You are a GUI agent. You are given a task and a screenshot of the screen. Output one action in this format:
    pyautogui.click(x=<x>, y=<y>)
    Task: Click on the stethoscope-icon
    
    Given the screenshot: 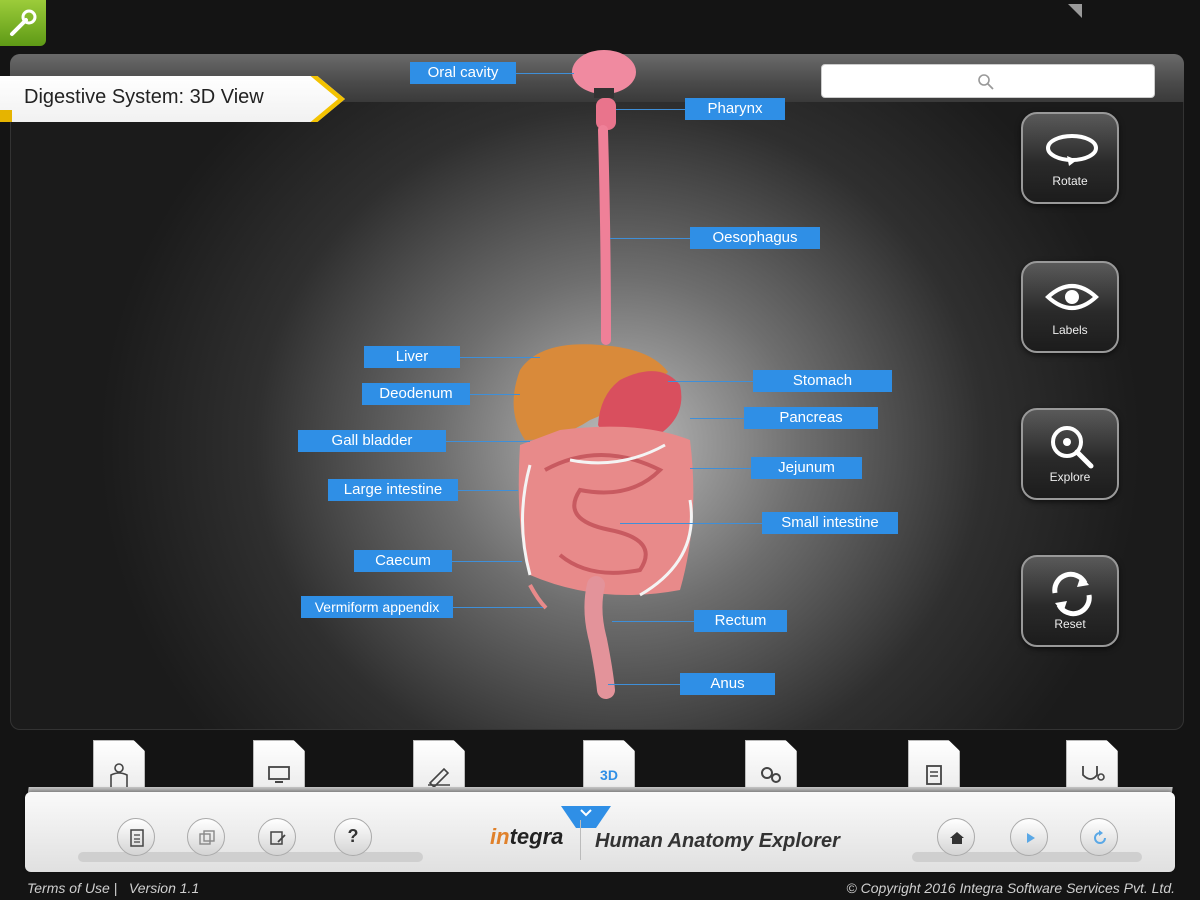 What is the action you would take?
    pyautogui.click(x=1093, y=773)
    